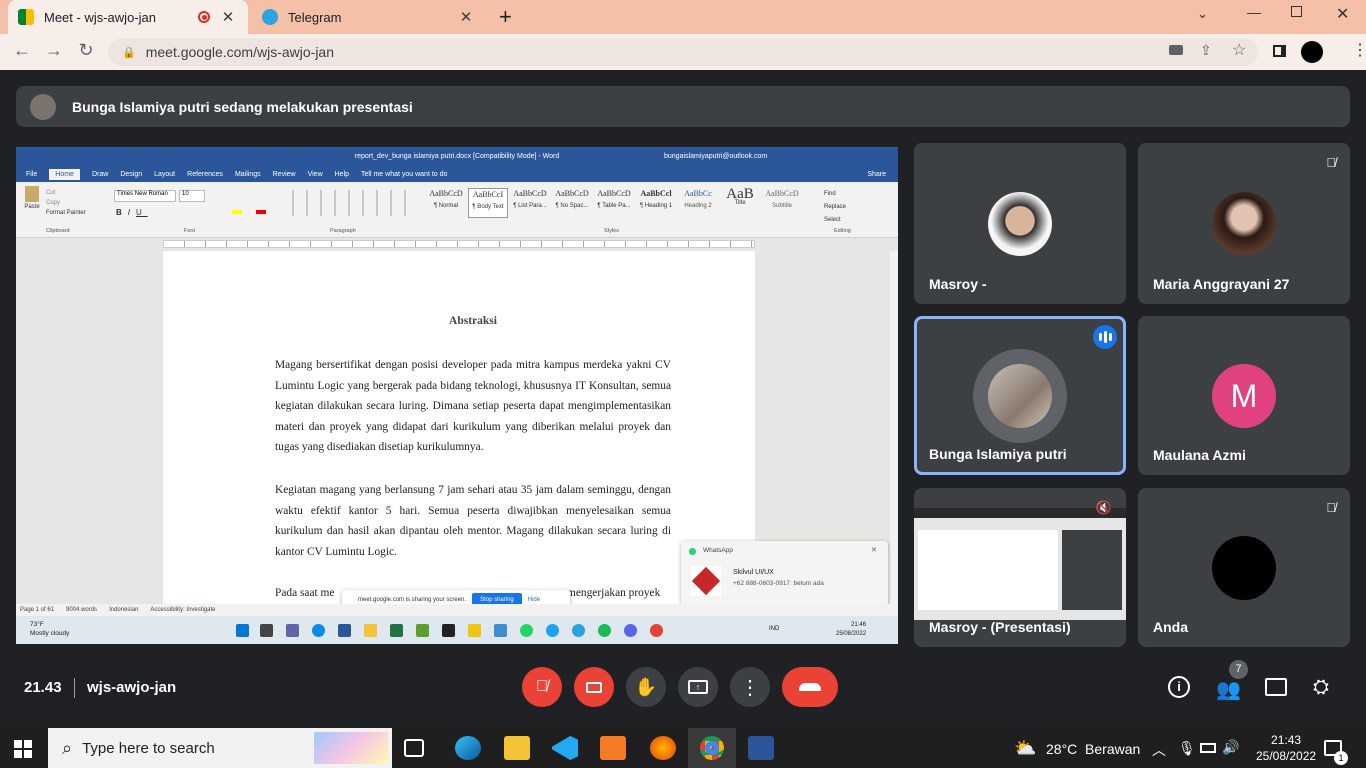  What do you see at coordinates (750, 687) in the screenshot?
I see `more-options-button: ⋮` at bounding box center [750, 687].